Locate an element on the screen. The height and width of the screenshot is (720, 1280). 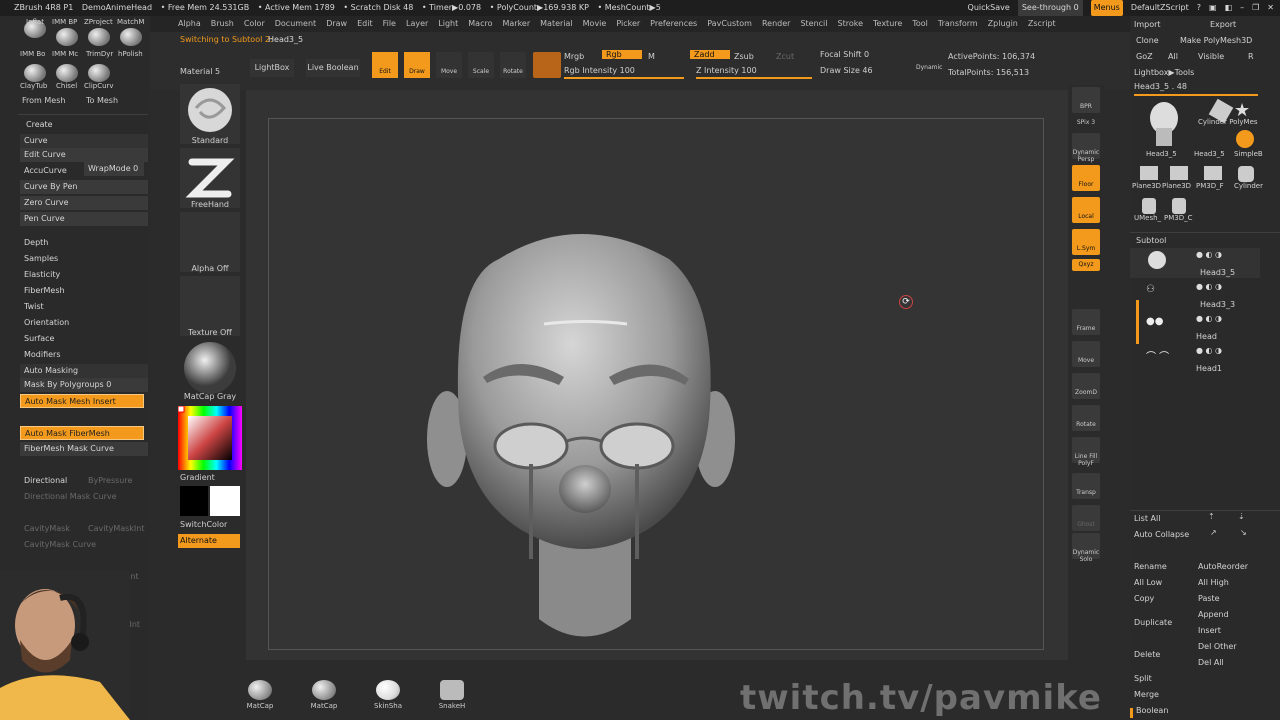
paste-button: Paste is located at coordinates (1209, 598).